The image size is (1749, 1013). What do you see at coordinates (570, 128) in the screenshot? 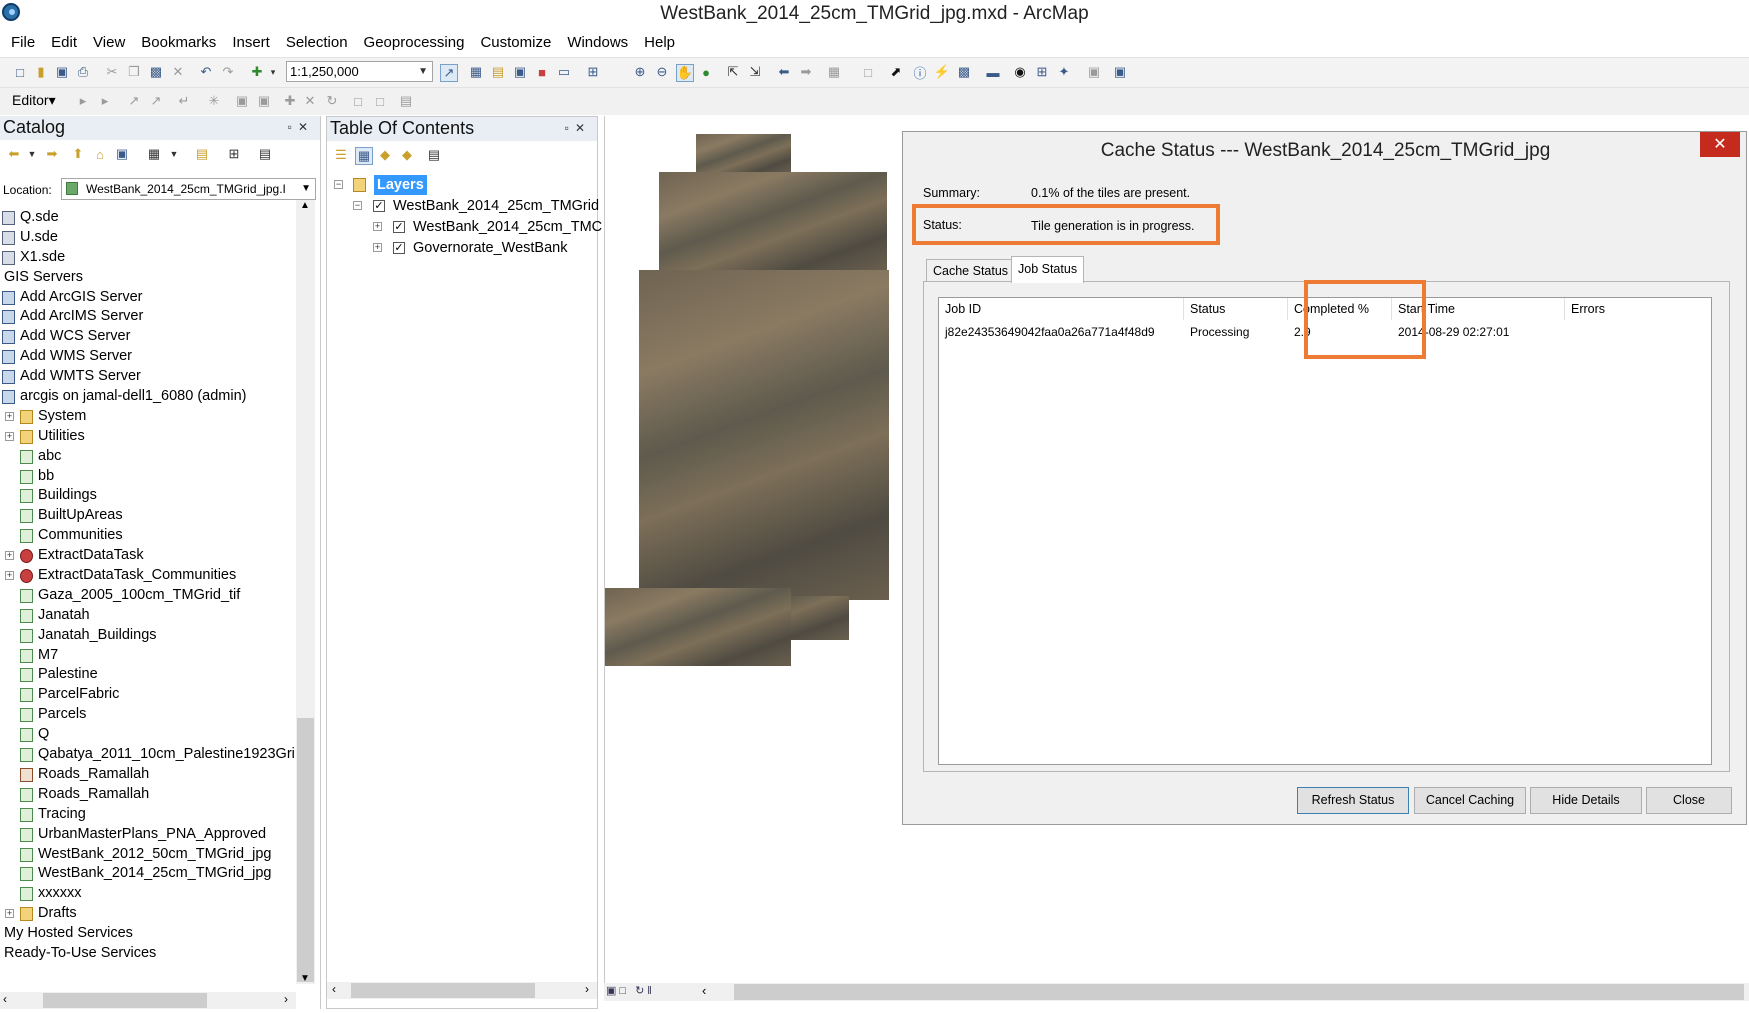
I see `pin-icon: ▫` at bounding box center [570, 128].